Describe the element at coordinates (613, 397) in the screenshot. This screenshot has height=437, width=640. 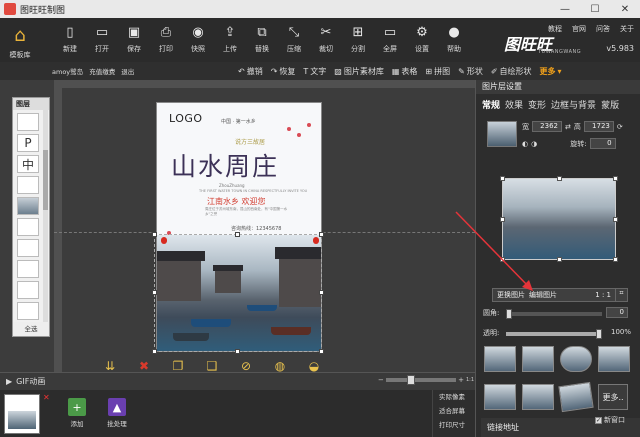
I see `more-styles-button: 更多..` at that location.